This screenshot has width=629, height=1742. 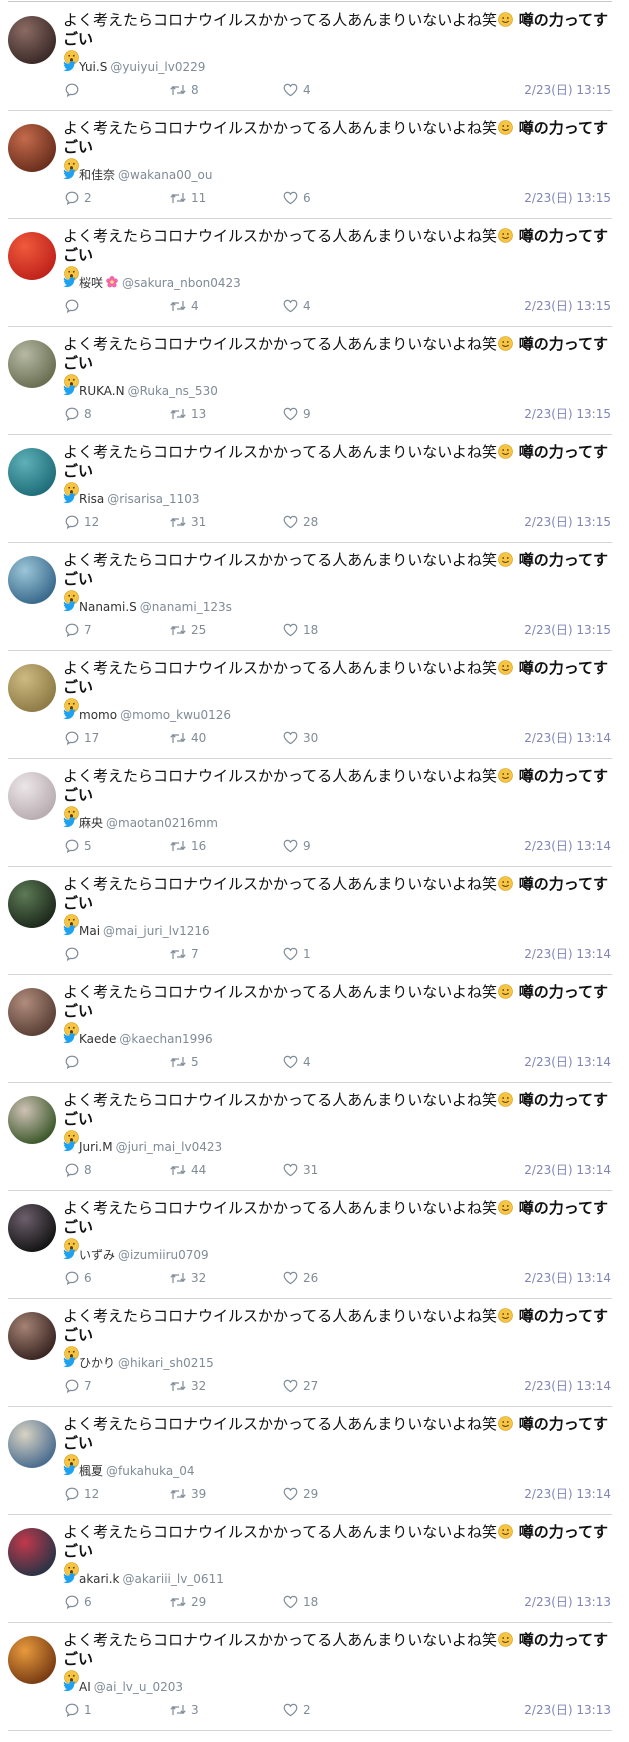 What do you see at coordinates (99, 1579) in the screenshot?
I see `user-name: akari.k` at bounding box center [99, 1579].